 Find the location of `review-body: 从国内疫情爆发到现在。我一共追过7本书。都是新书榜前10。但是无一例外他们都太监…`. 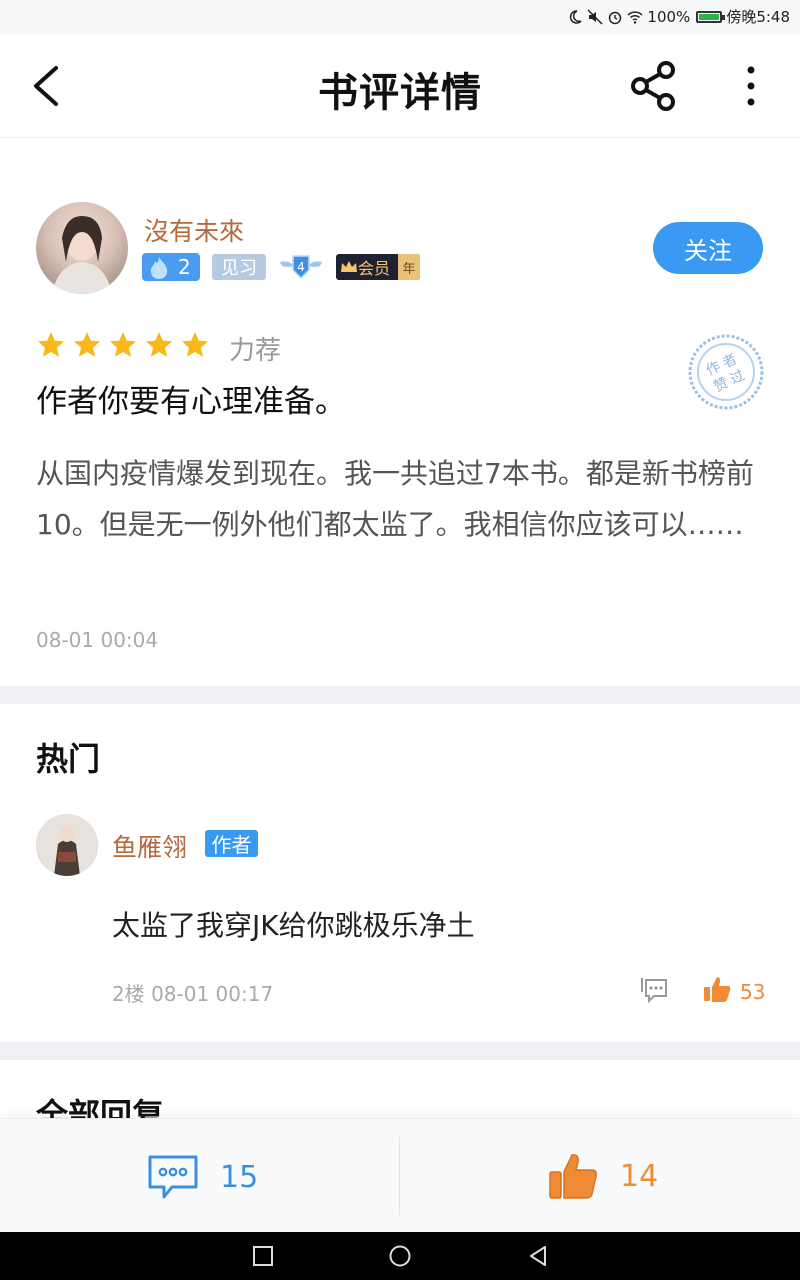

review-body: 从国内疫情爆发到现在。我一共追过7本书。都是新书榜前10。但是无一例外他们都太监… is located at coordinates (401, 499).